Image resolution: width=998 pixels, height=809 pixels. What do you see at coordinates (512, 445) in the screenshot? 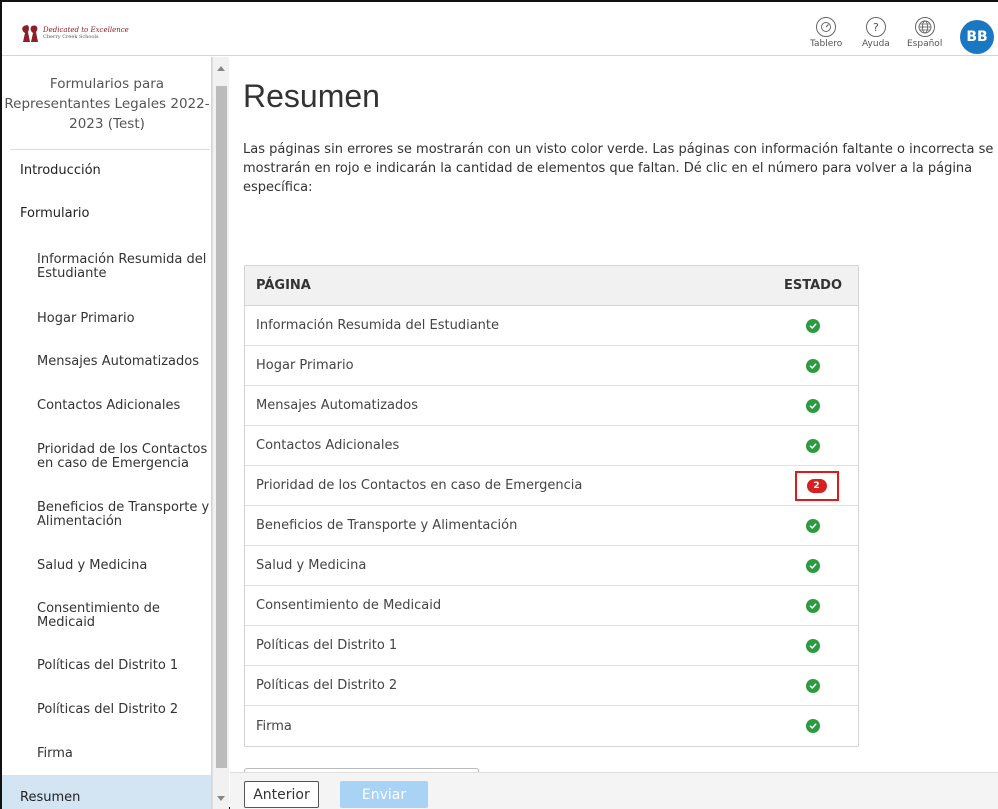
I see `page-link: Contactos Adicionales` at bounding box center [512, 445].